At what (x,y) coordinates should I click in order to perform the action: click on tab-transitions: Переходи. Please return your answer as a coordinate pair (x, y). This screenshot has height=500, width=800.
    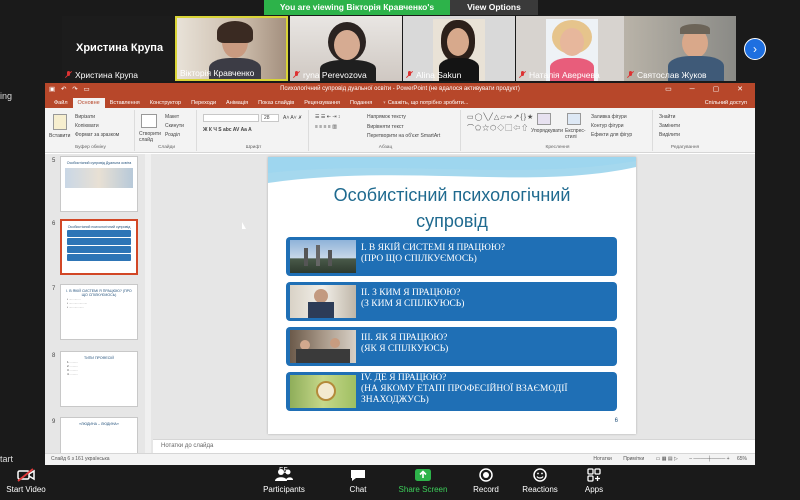
    Looking at the image, I should click on (203, 103).